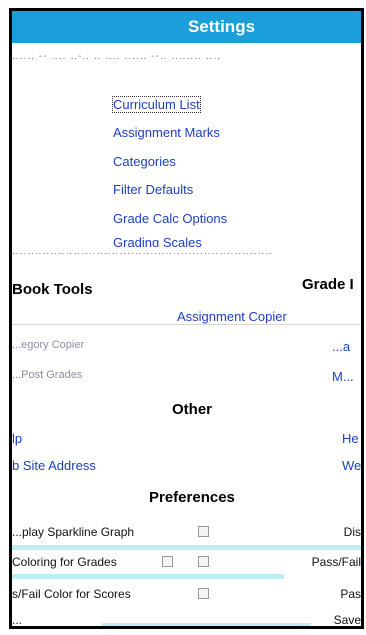 This screenshot has height=635, width=366. What do you see at coordinates (352, 532) in the screenshot?
I see `pref-right-label: Dis` at bounding box center [352, 532].